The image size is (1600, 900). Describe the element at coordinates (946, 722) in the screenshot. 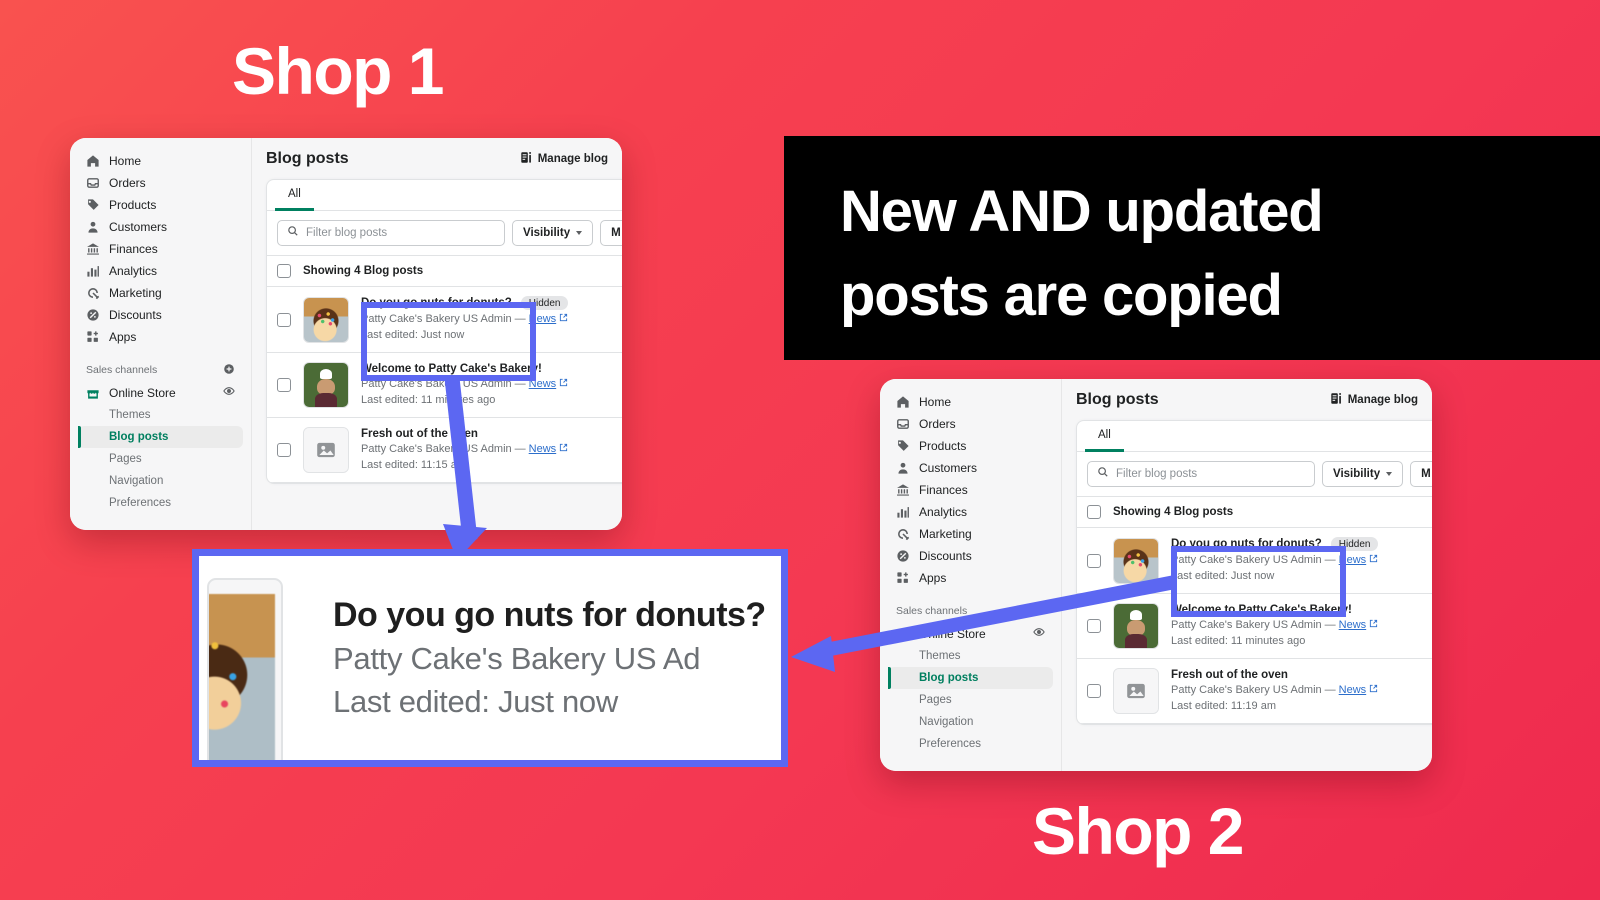

I see `sidebar-label: Navigation` at that location.